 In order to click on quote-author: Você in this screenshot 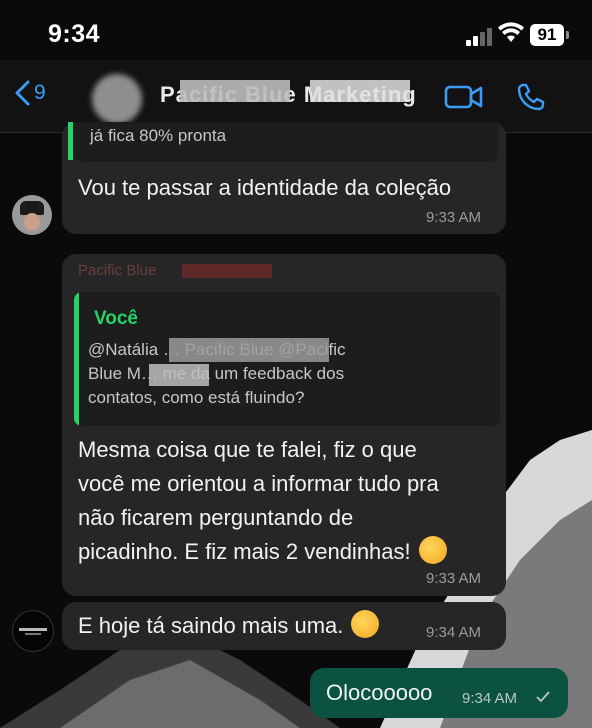, I will do `click(116, 318)`.